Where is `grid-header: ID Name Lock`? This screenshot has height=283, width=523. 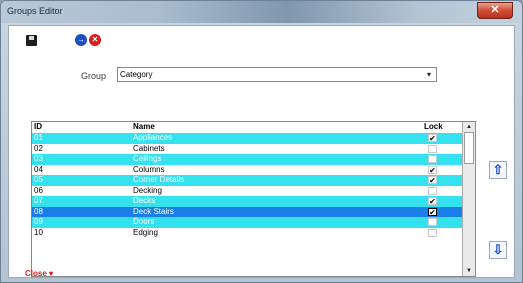
grid-header: ID Name Lock is located at coordinates (247, 127).